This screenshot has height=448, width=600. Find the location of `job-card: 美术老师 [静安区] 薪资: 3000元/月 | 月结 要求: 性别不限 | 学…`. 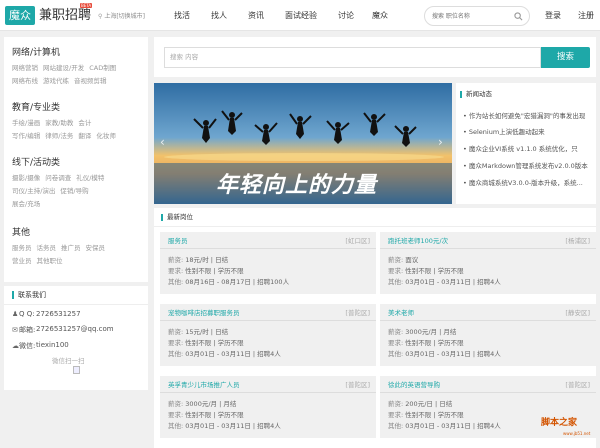

job-card: 美术老师 [静安区] 薪资: 3000元/月 | 月结 要求: 性别不限 | 学… is located at coordinates (488, 335).